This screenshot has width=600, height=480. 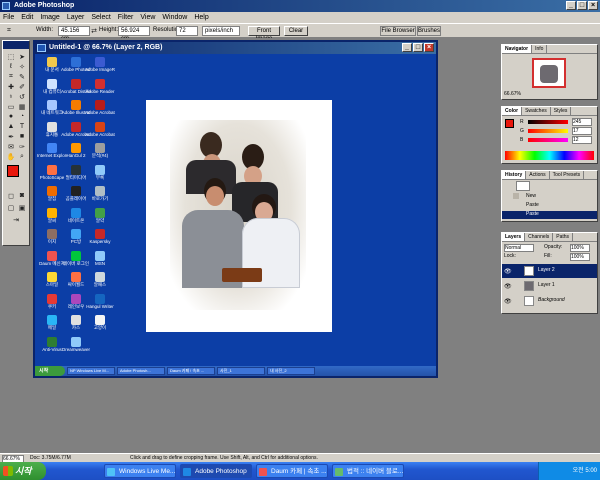 What do you see at coordinates (221, 31) in the screenshot?
I see `units-select: pixels/inch` at bounding box center [221, 31].